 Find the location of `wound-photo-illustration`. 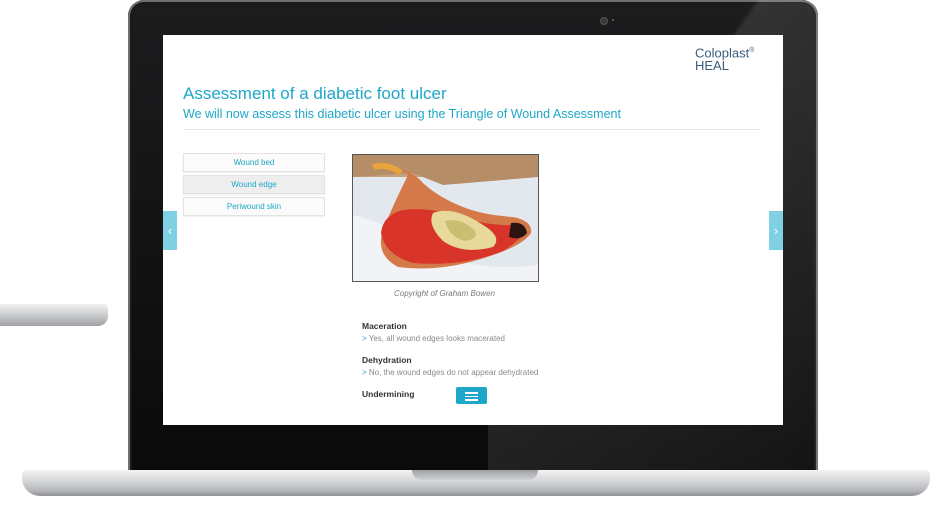

wound-photo-illustration is located at coordinates (445, 218).